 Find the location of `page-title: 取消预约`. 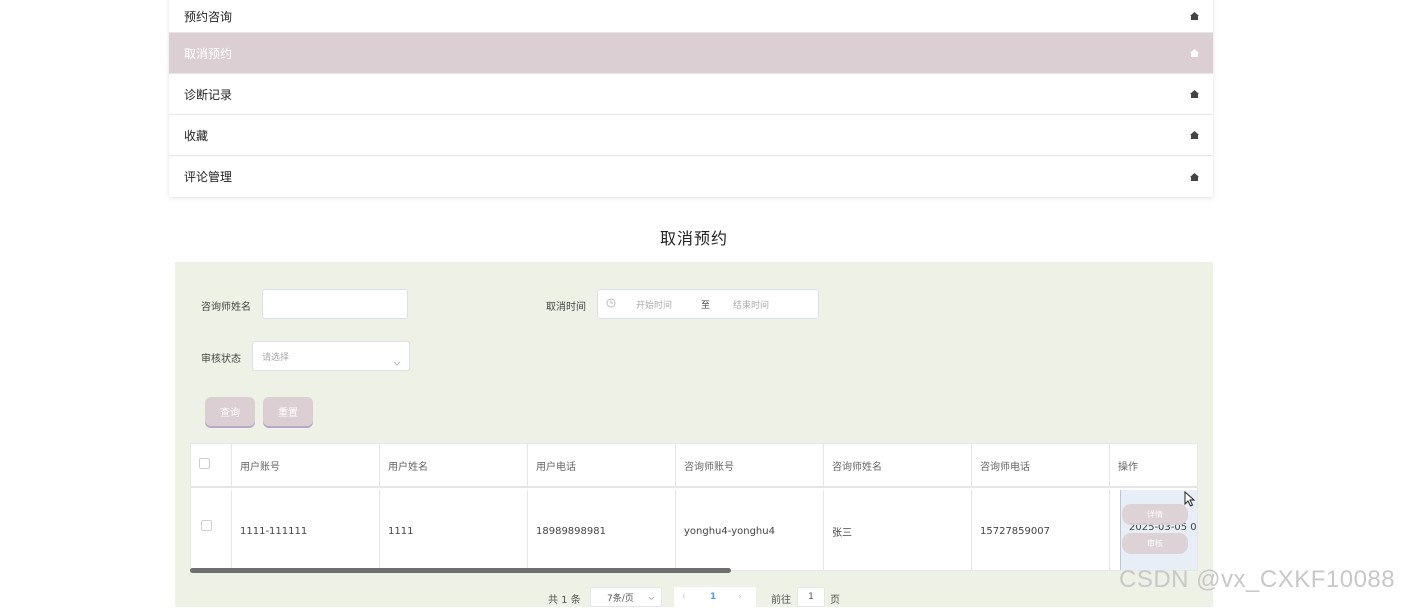

page-title: 取消预约 is located at coordinates (693, 238).